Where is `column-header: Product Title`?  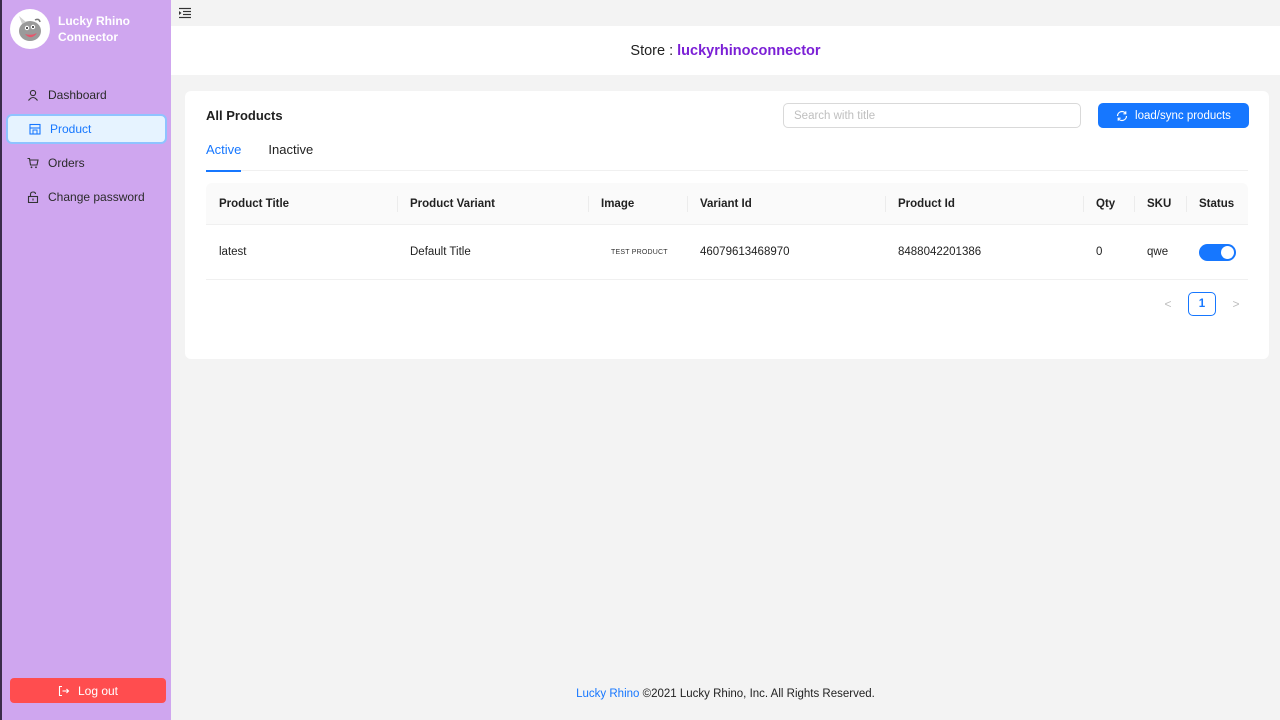
column-header: Product Title is located at coordinates (254, 203).